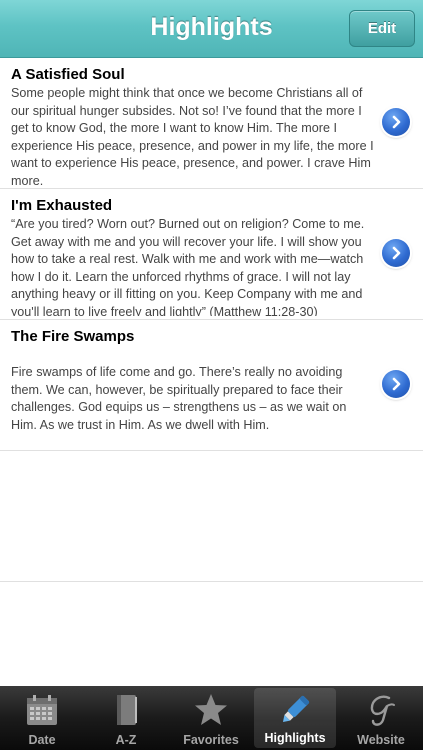 This screenshot has height=750, width=423. Describe the element at coordinates (62, 205) in the screenshot. I see `item-title: I'm Exhausted` at that location.